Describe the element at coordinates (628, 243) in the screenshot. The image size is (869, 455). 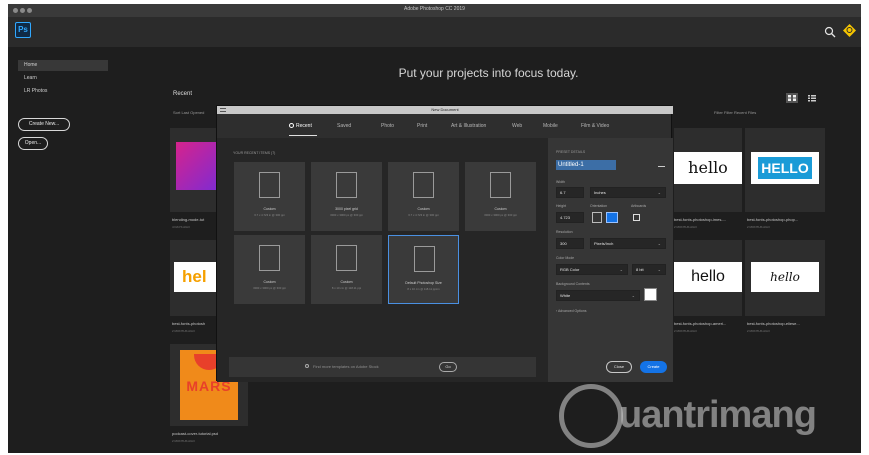
I see `resolution-unit-select: Pixels/Inch ⌄` at that location.